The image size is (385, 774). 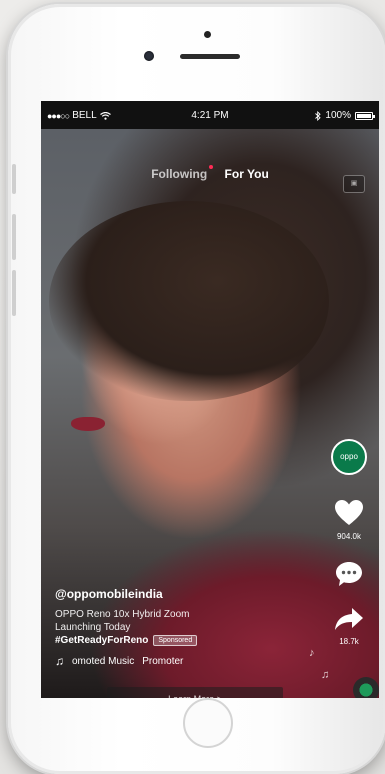 What do you see at coordinates (195, 692) in the screenshot?
I see `learn-more-button: Learn More >` at bounding box center [195, 692].